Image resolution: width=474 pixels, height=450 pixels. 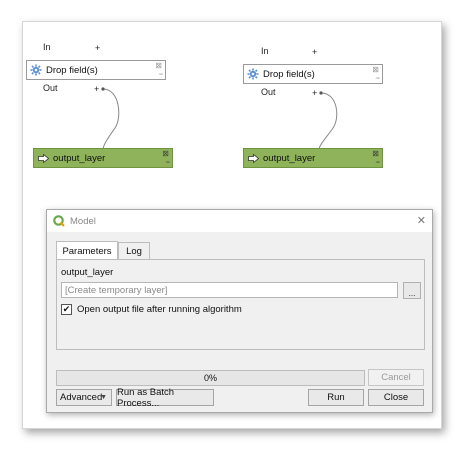 I want to click on close-icon: ✕, so click(x=421, y=220).